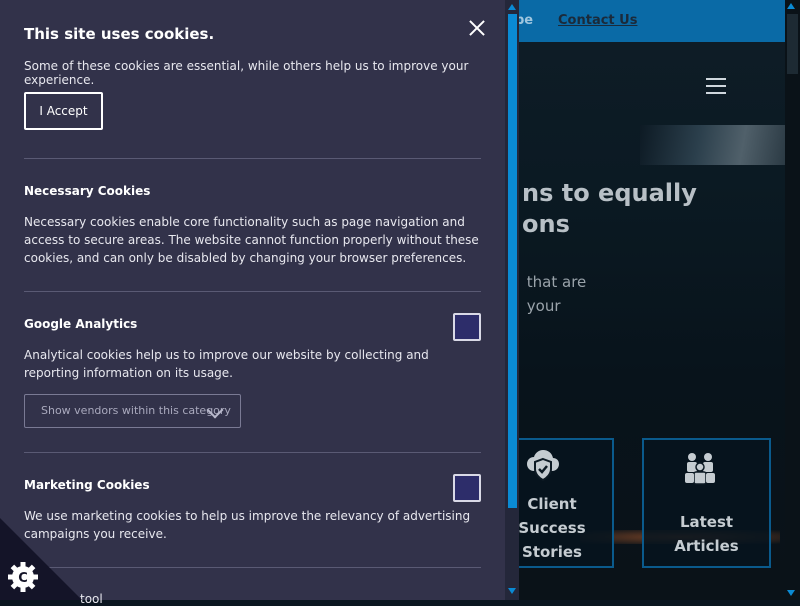  Describe the element at coordinates (467, 488) in the screenshot. I see `marketing-cookies-checkbox` at that location.